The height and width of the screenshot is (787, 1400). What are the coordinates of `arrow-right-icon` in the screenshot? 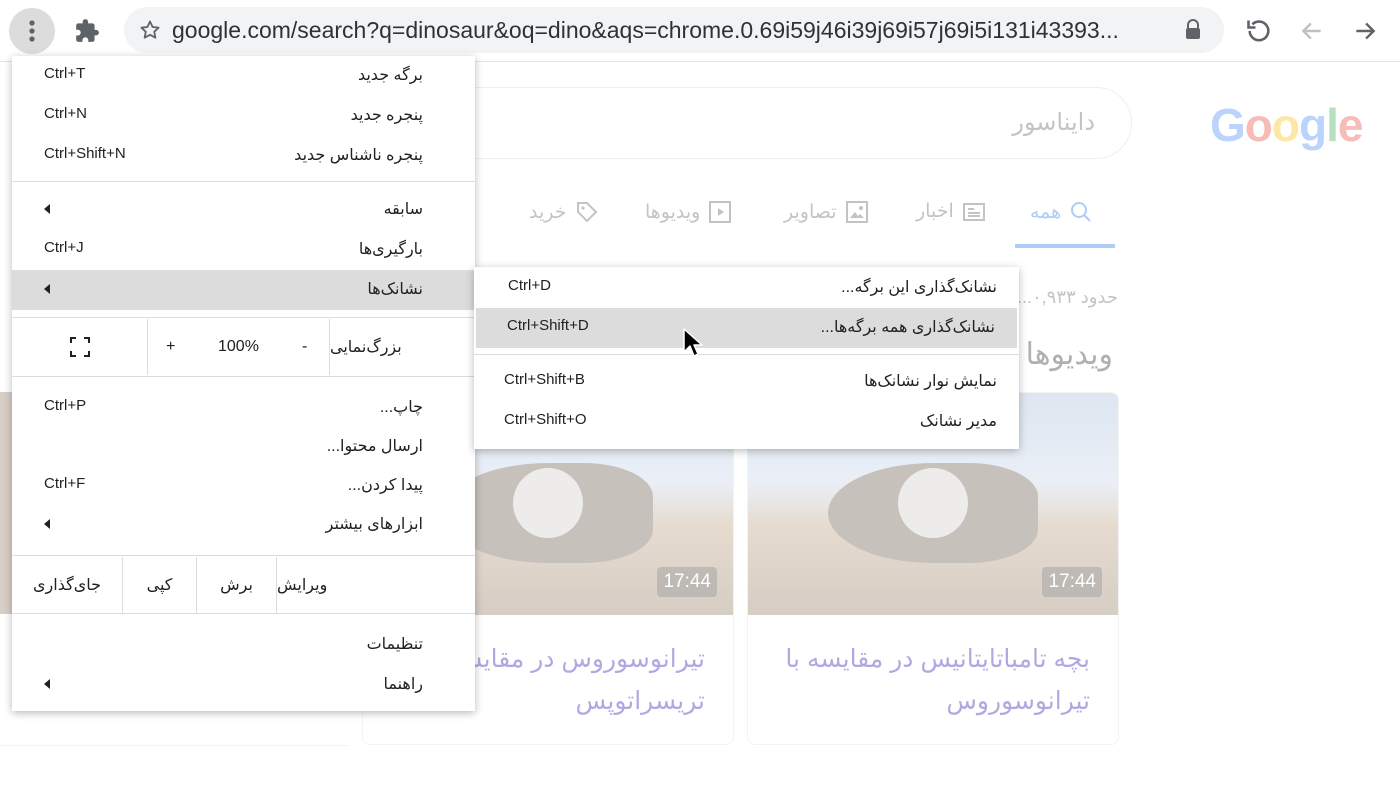 It's located at (1366, 31).